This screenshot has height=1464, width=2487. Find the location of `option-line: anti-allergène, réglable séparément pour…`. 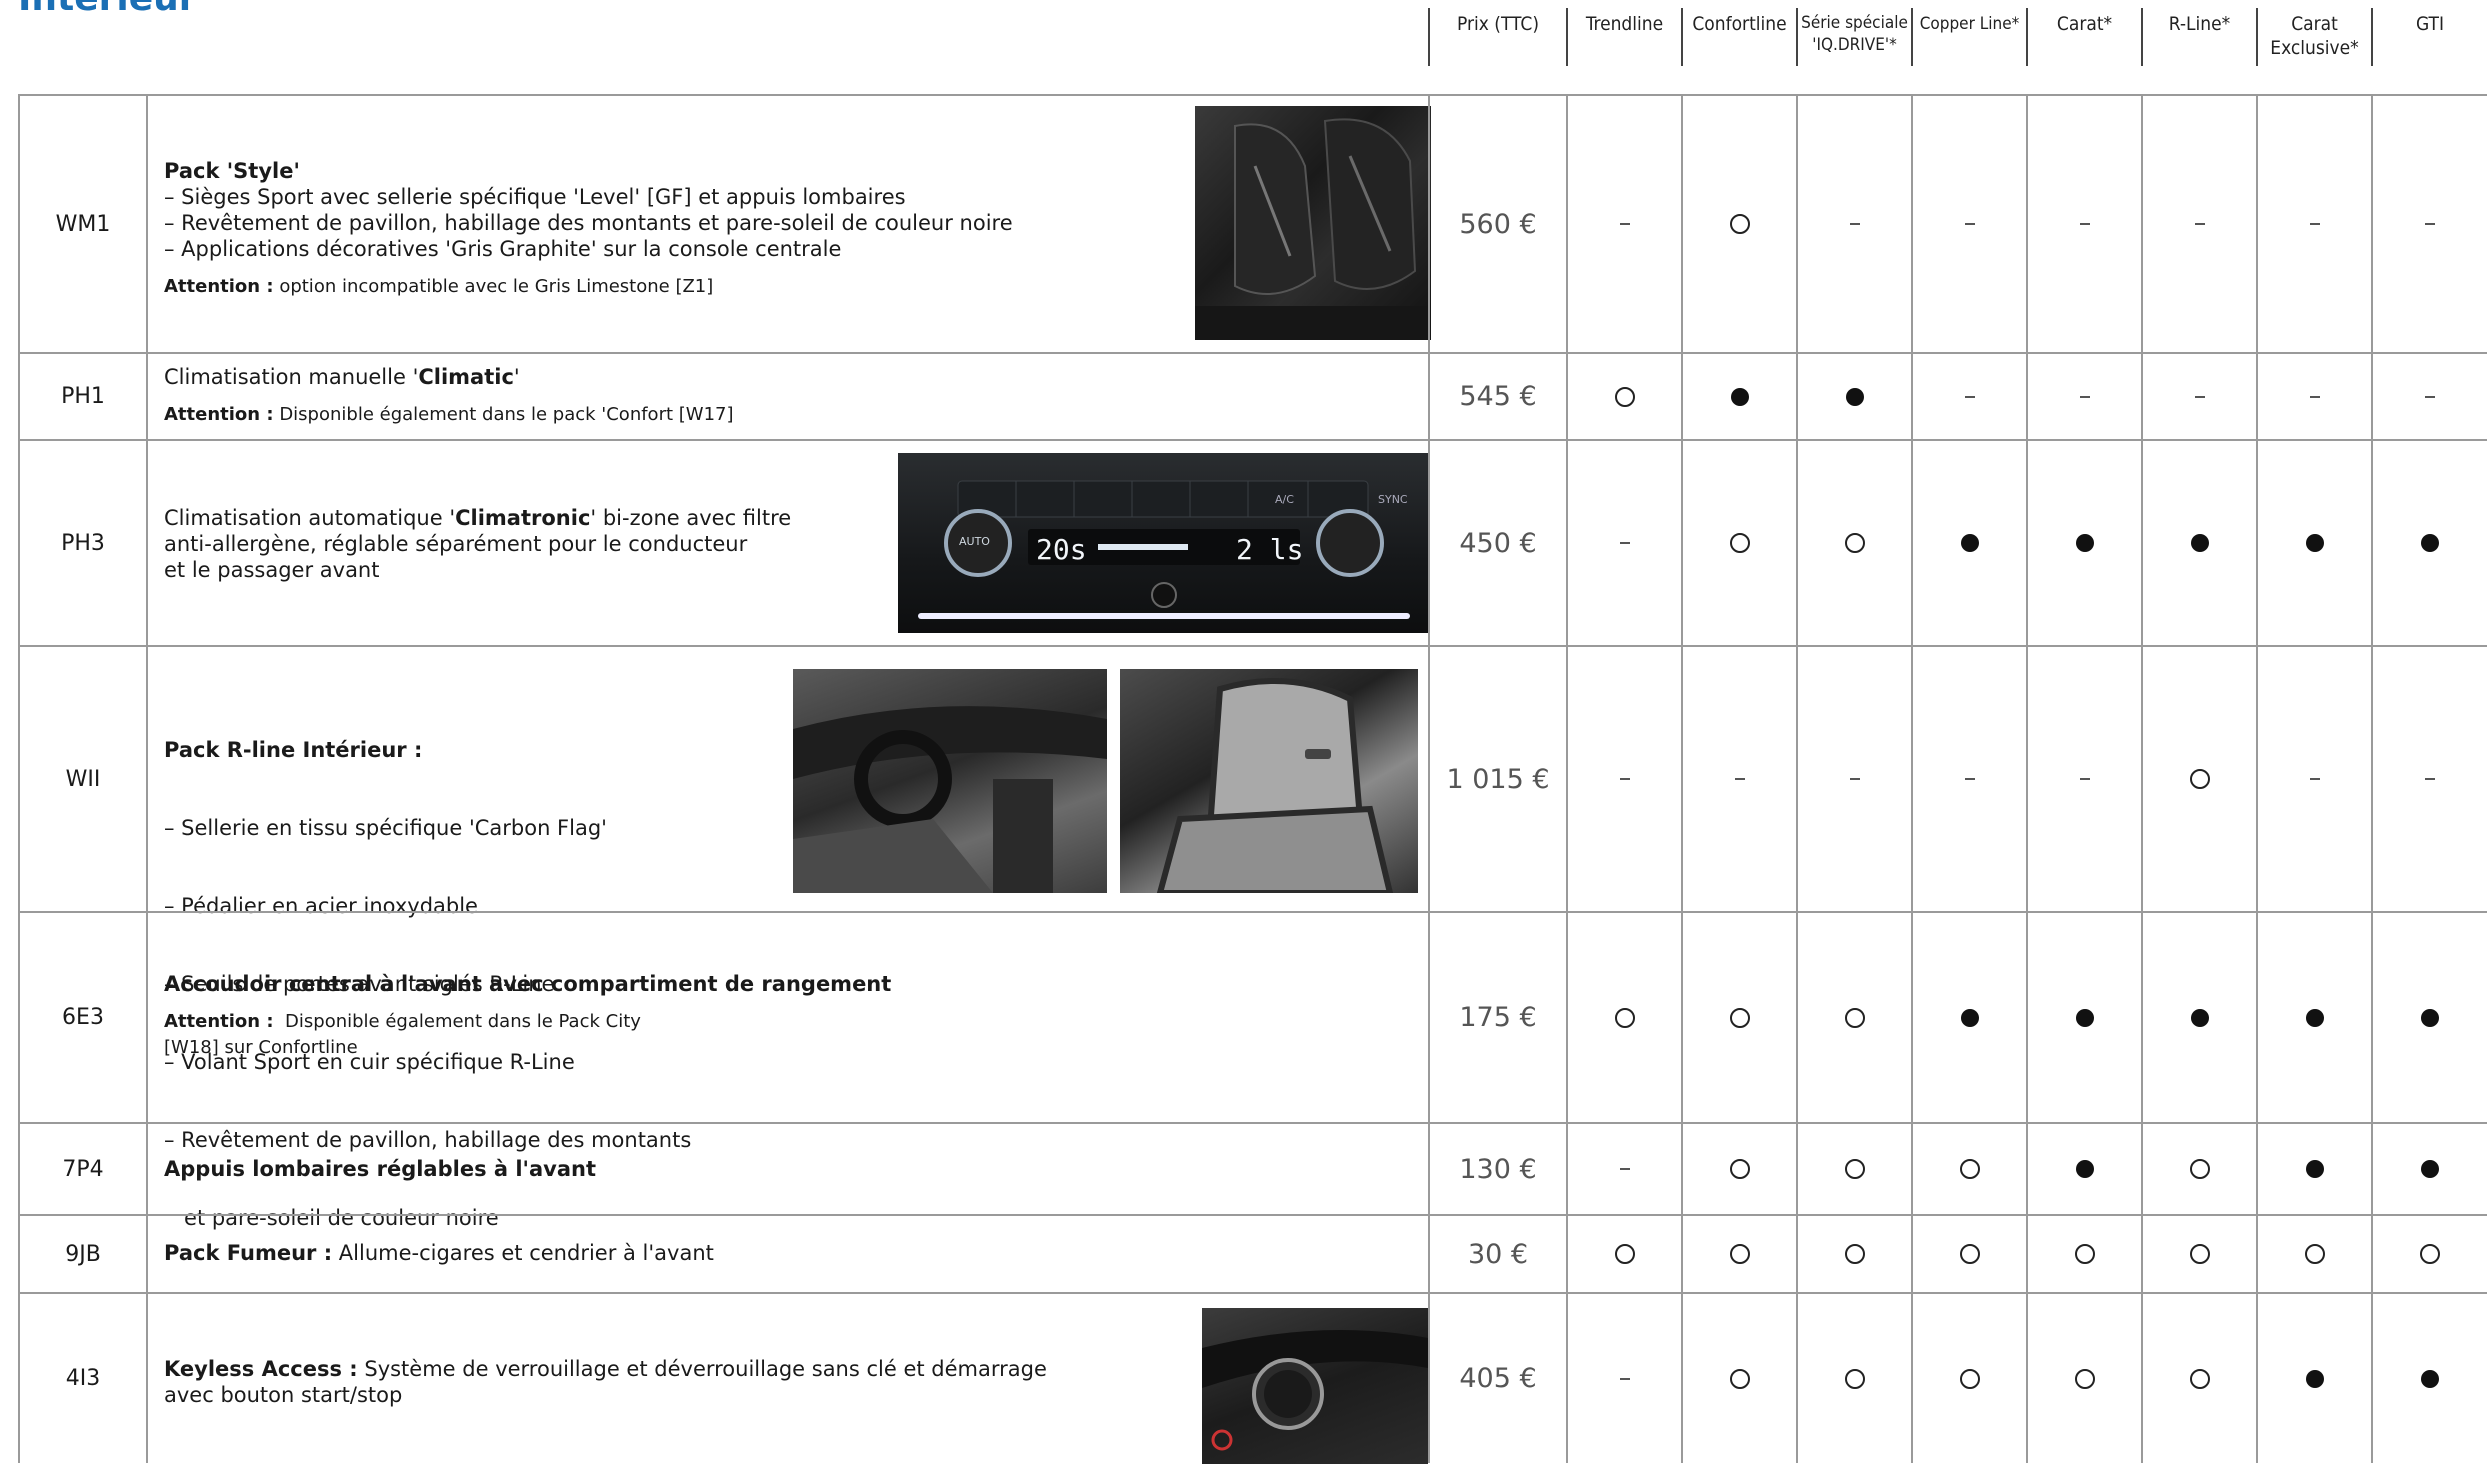

option-line: anti-allergène, réglable séparément pour… is located at coordinates (456, 544).